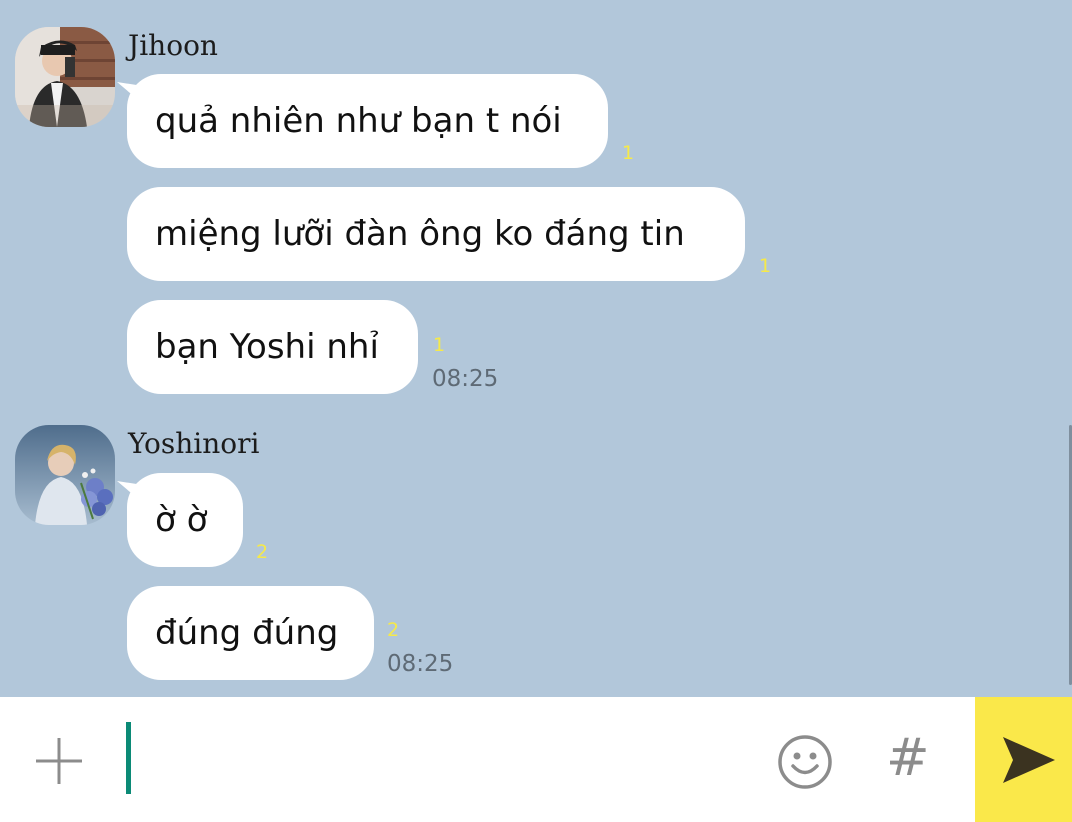  Describe the element at coordinates (128, 758) in the screenshot. I see `message-input` at that location.